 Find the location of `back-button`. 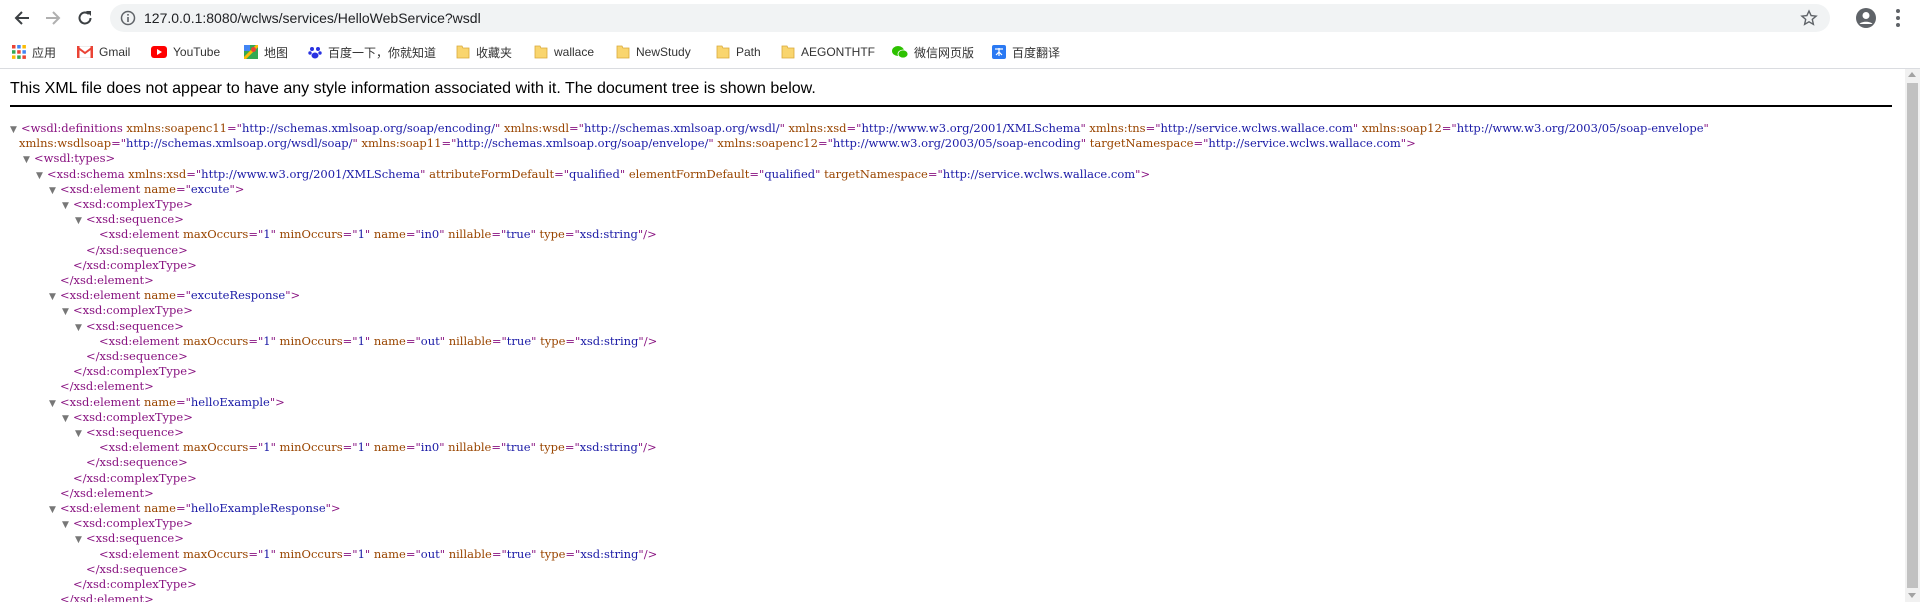

back-button is located at coordinates (22, 18).